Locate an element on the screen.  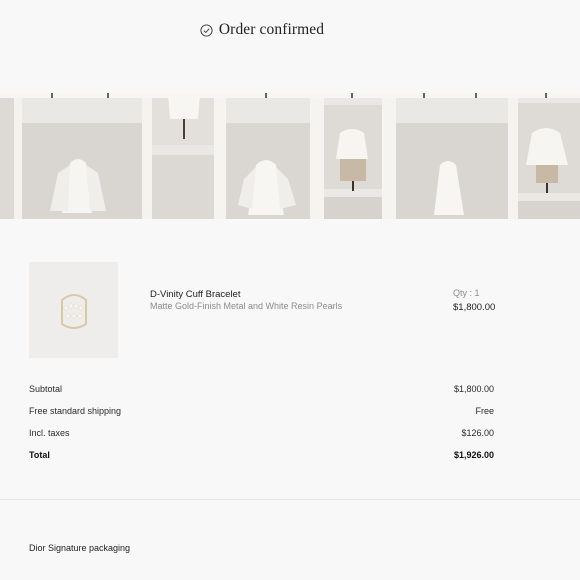
total-label: Total is located at coordinates (39, 455).